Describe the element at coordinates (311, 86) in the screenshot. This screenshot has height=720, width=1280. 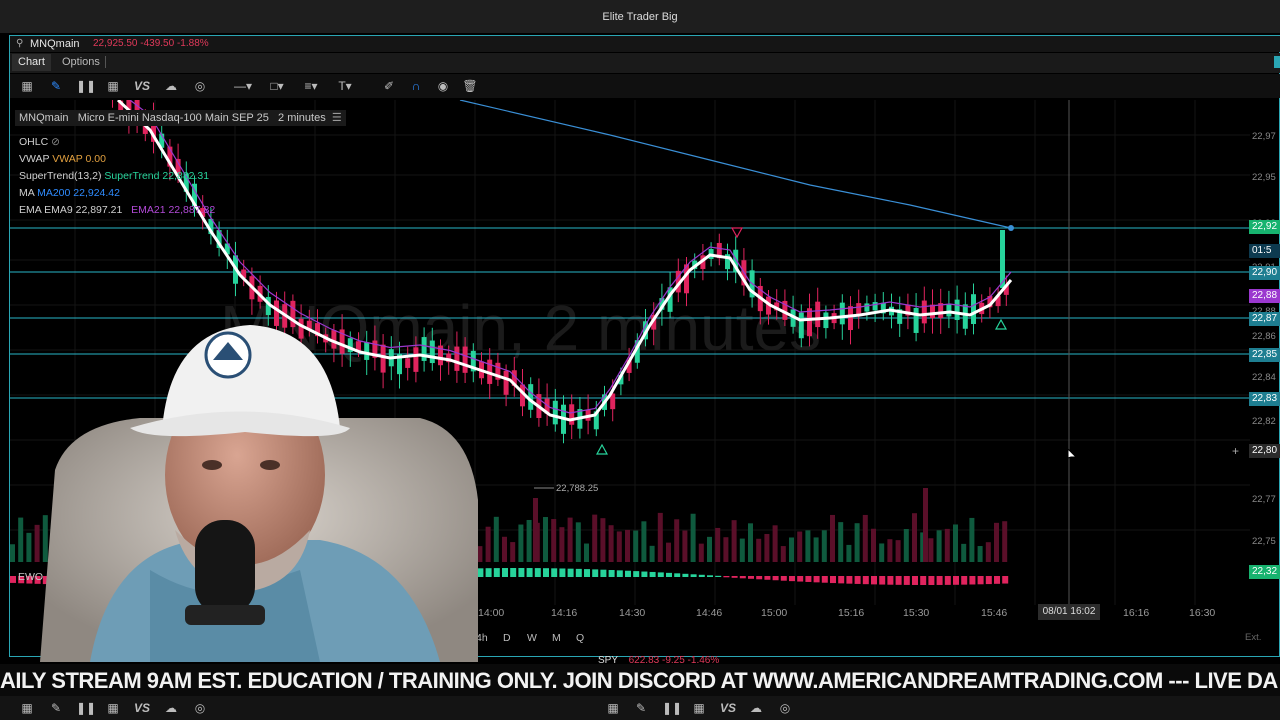
I see `fib-tool-icon: ≡▾` at that location.